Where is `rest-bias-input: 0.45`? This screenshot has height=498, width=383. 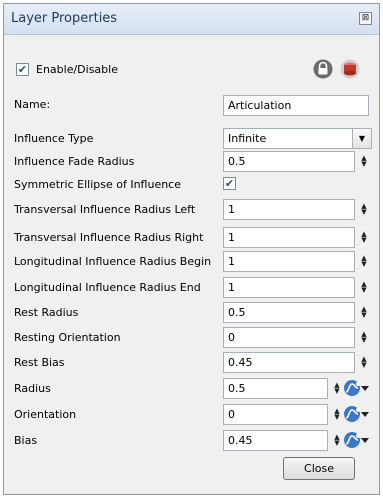
rest-bias-input: 0.45 is located at coordinates (289, 362).